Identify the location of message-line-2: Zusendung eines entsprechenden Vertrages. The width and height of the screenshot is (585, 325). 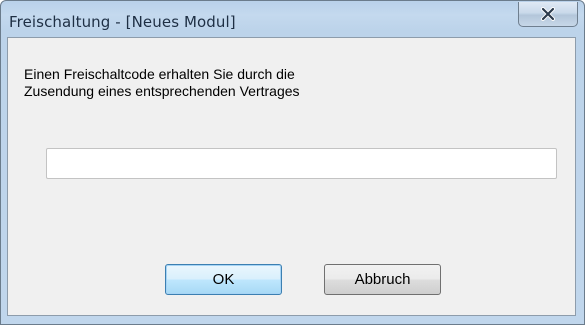
(162, 91).